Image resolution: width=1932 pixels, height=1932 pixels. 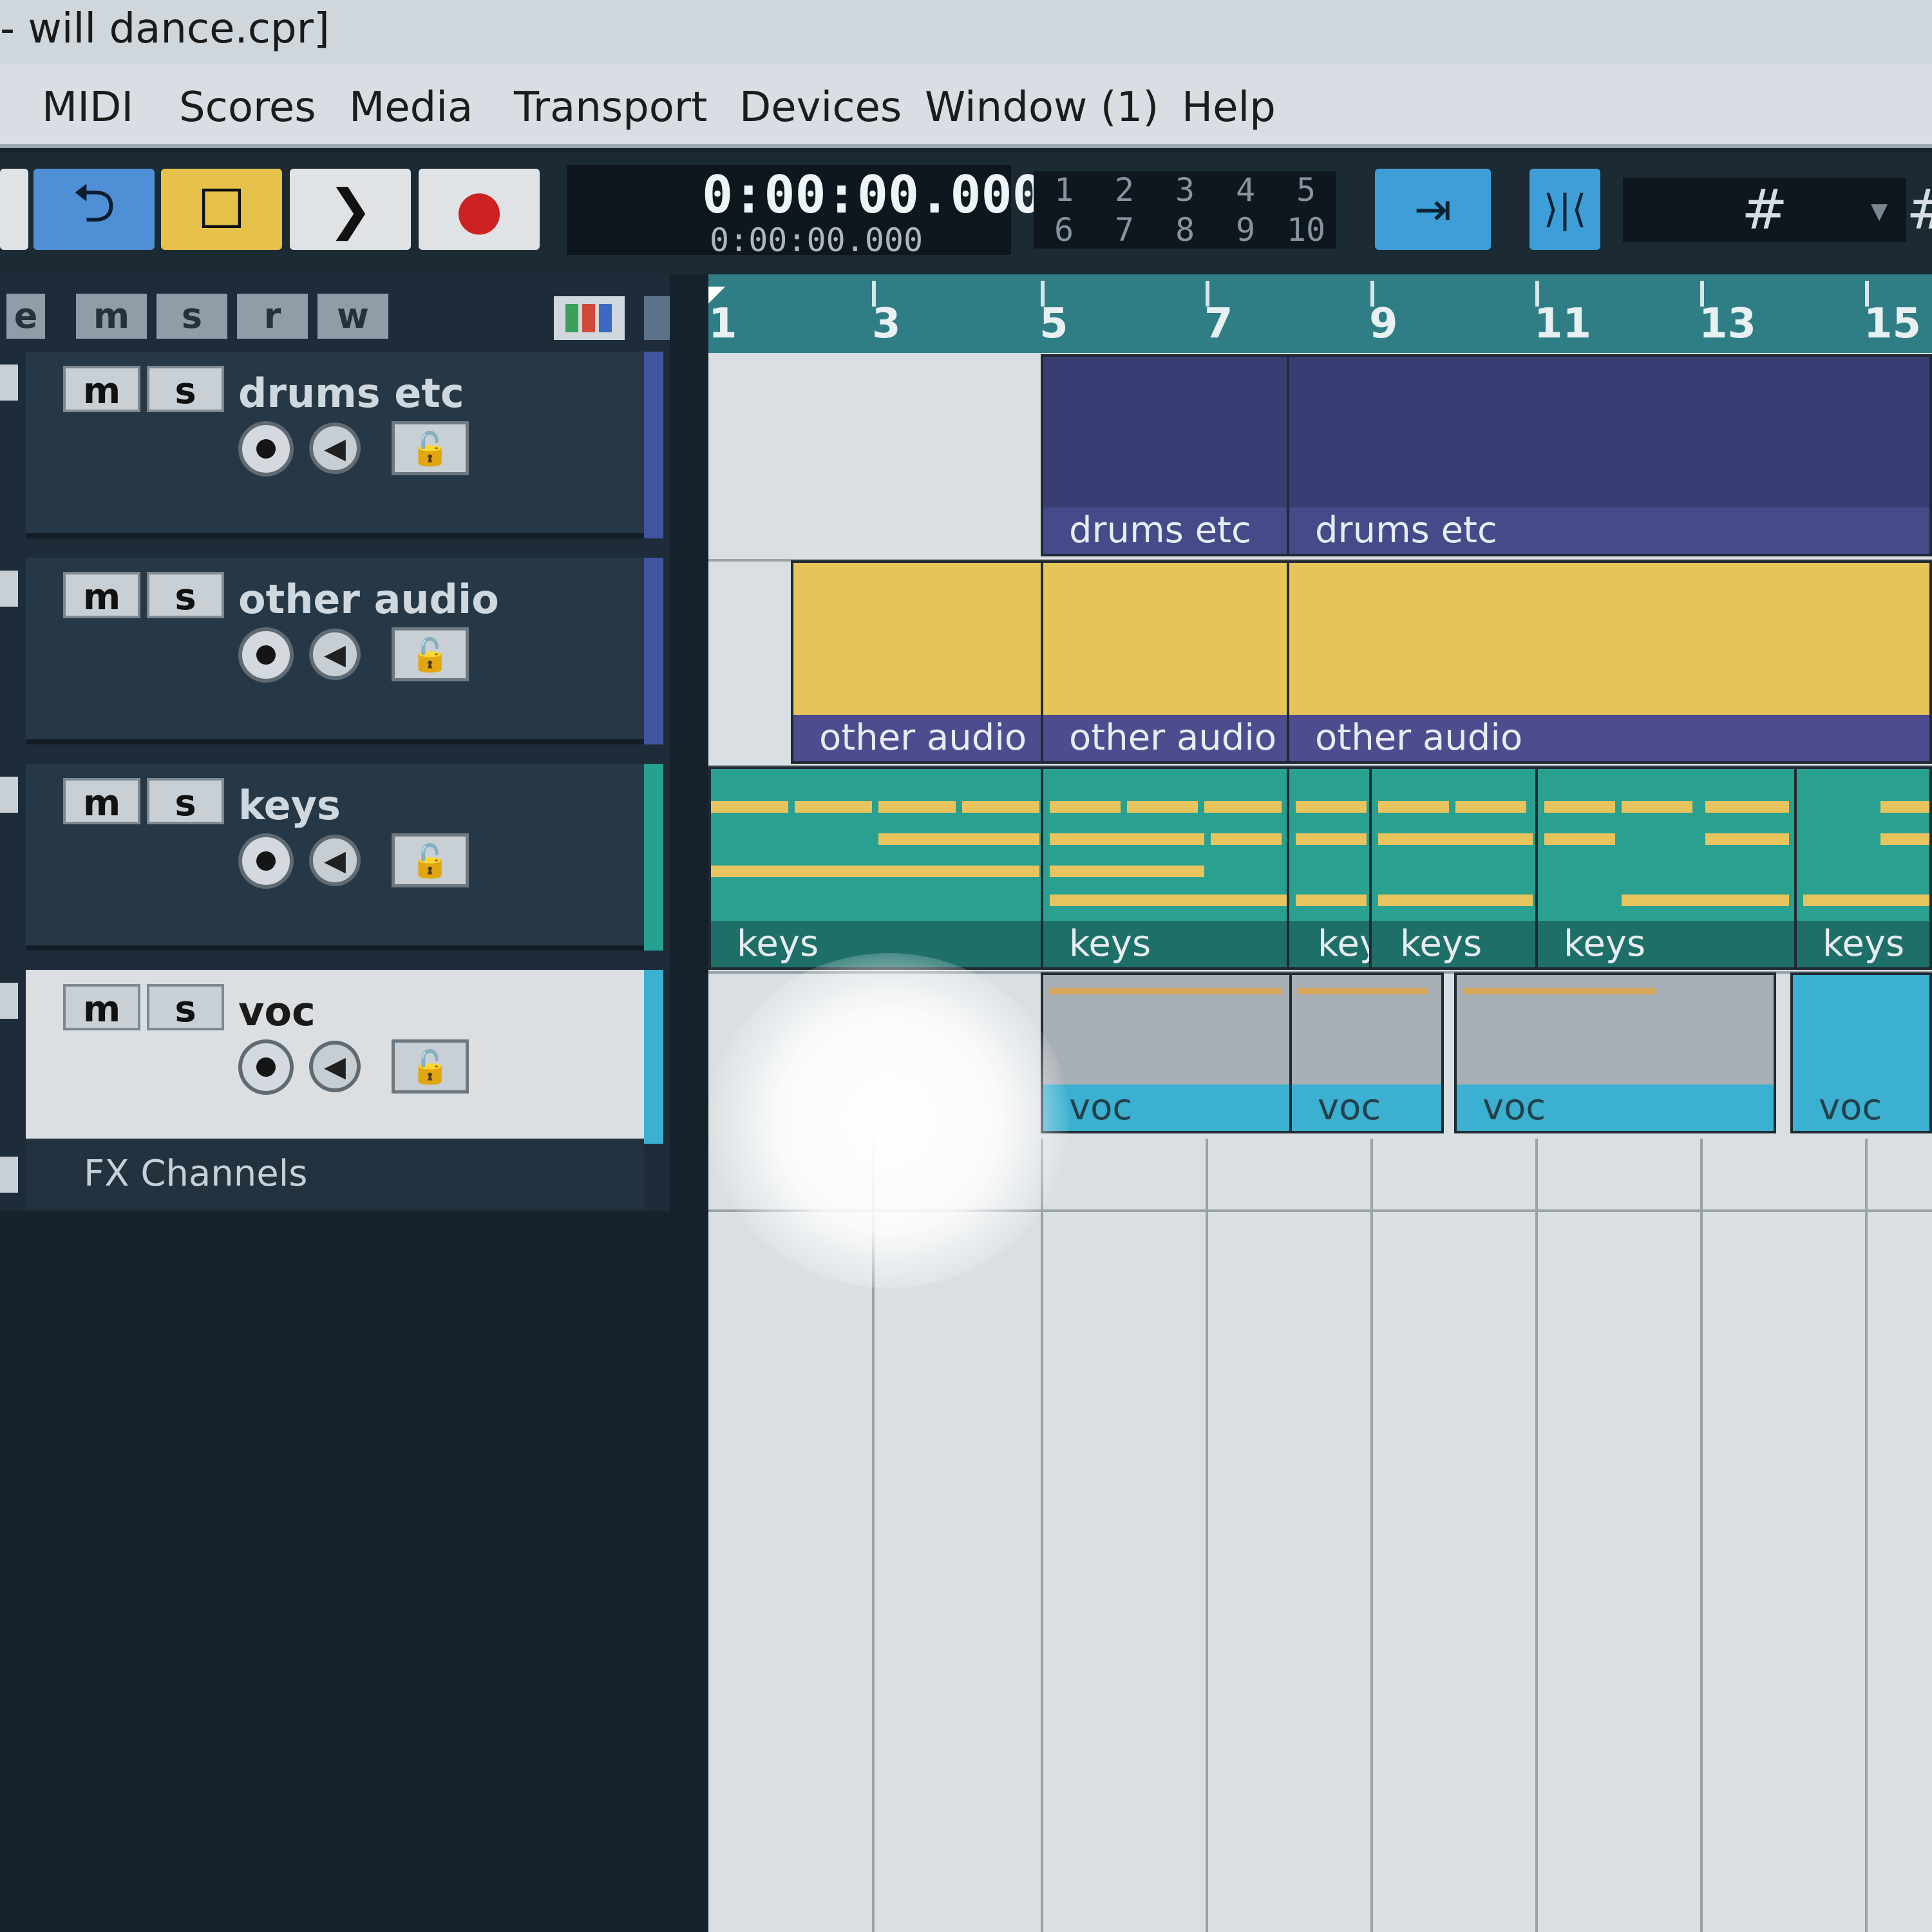 What do you see at coordinates (350, 209) in the screenshot?
I see `play-button: ❯` at bounding box center [350, 209].